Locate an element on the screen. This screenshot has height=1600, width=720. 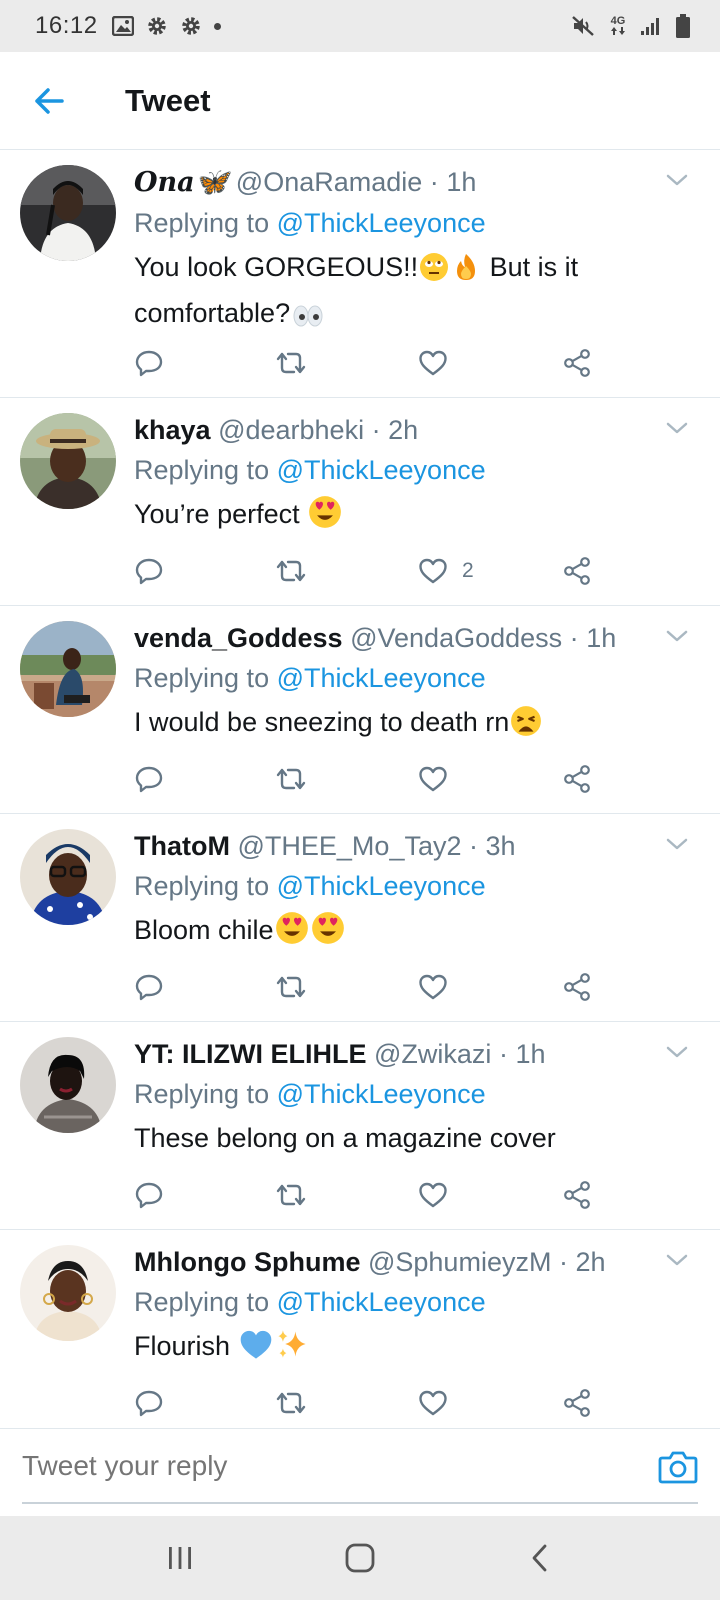
display-name: khaya is located at coordinates (172, 430).